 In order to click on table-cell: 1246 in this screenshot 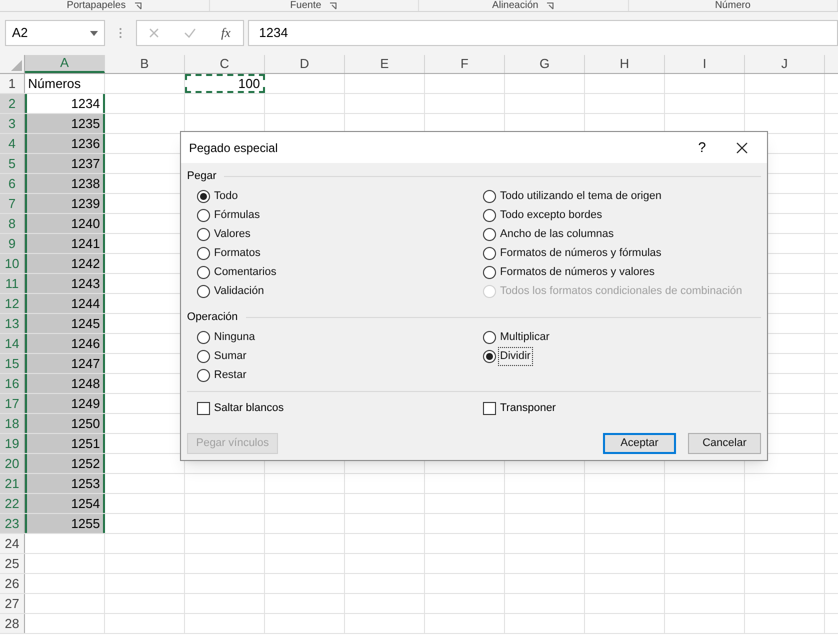, I will do `click(65, 343)`.